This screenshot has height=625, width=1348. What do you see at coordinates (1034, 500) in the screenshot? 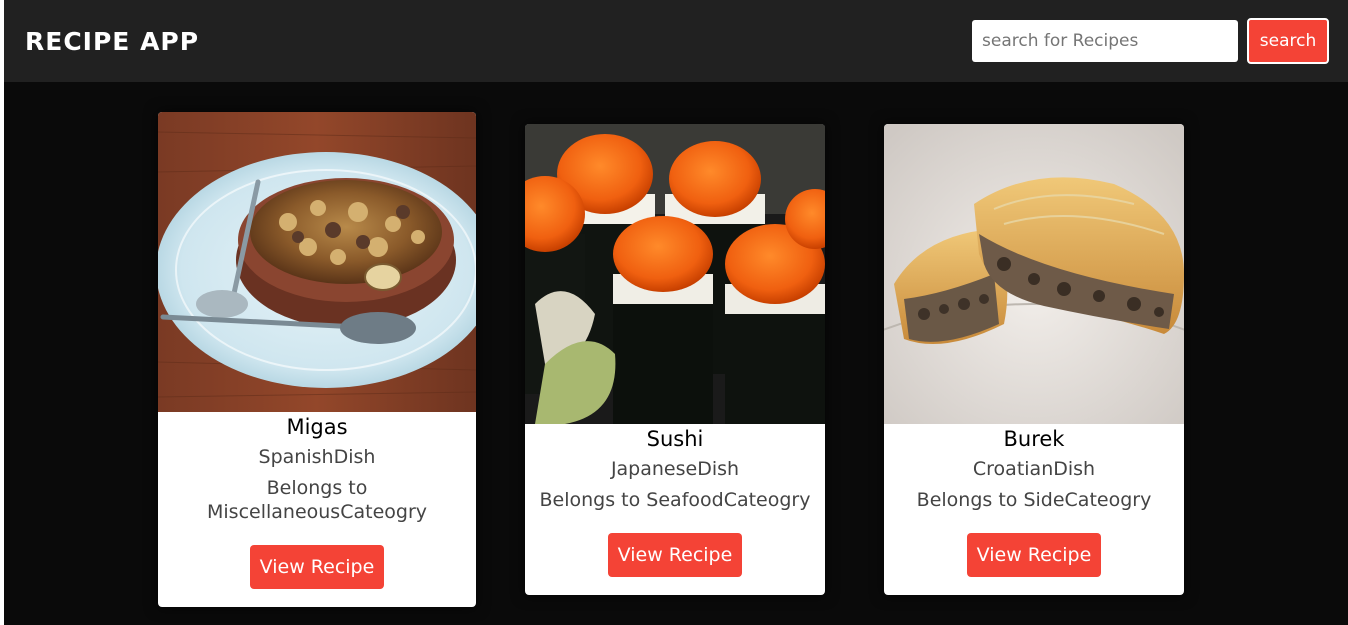
I see `recipe-category: Belongs to SideCateogry` at bounding box center [1034, 500].